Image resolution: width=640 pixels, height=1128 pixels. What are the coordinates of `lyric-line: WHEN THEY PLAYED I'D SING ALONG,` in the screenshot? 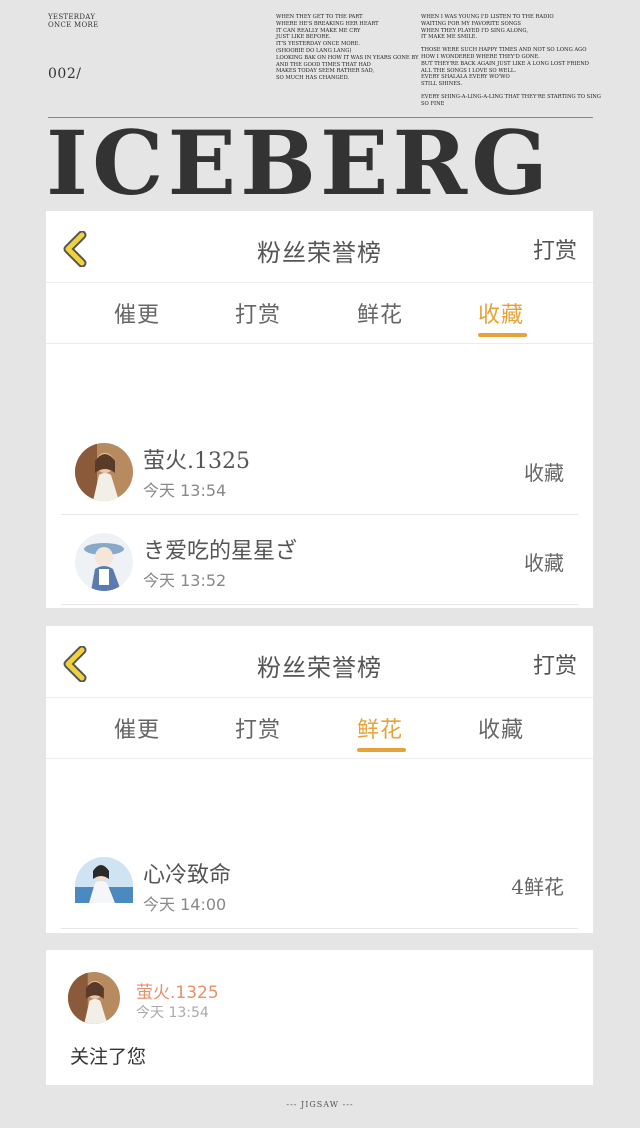 It's located at (474, 30).